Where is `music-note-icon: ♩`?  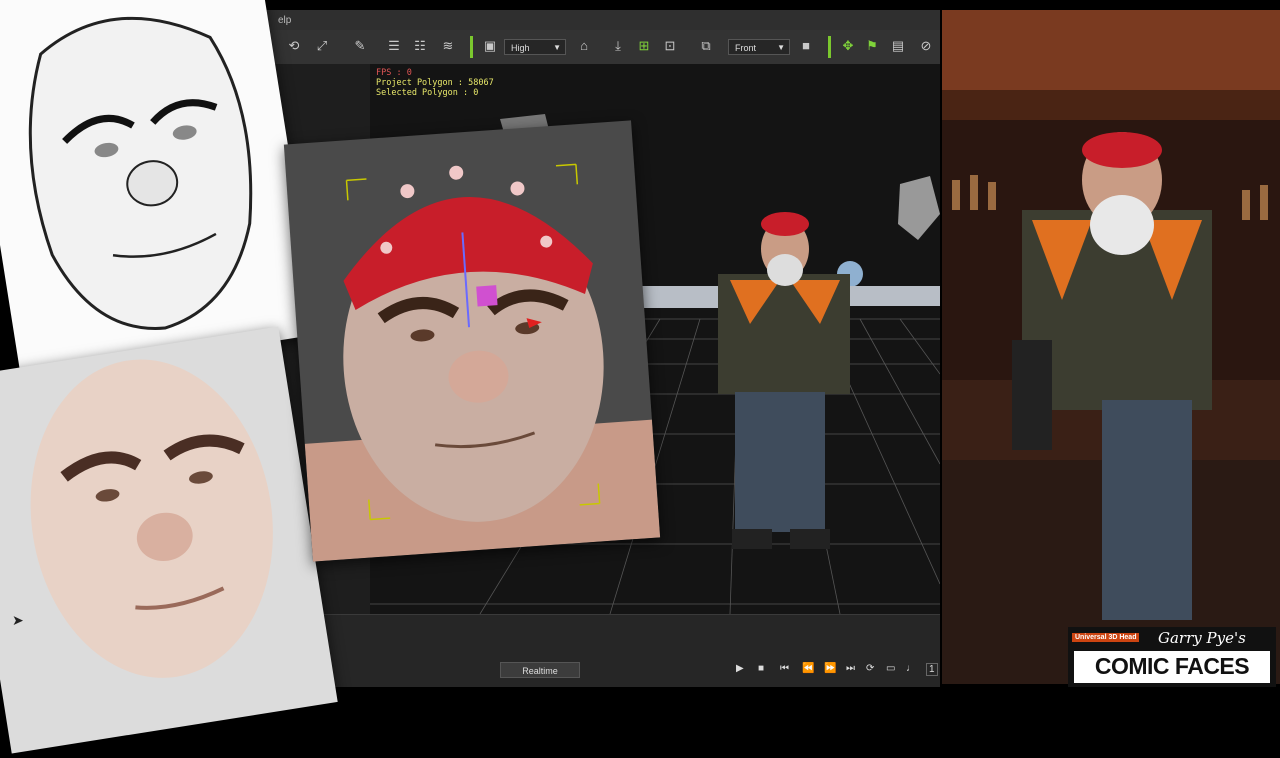
music-note-icon: ♩ is located at coordinates (911, 668).